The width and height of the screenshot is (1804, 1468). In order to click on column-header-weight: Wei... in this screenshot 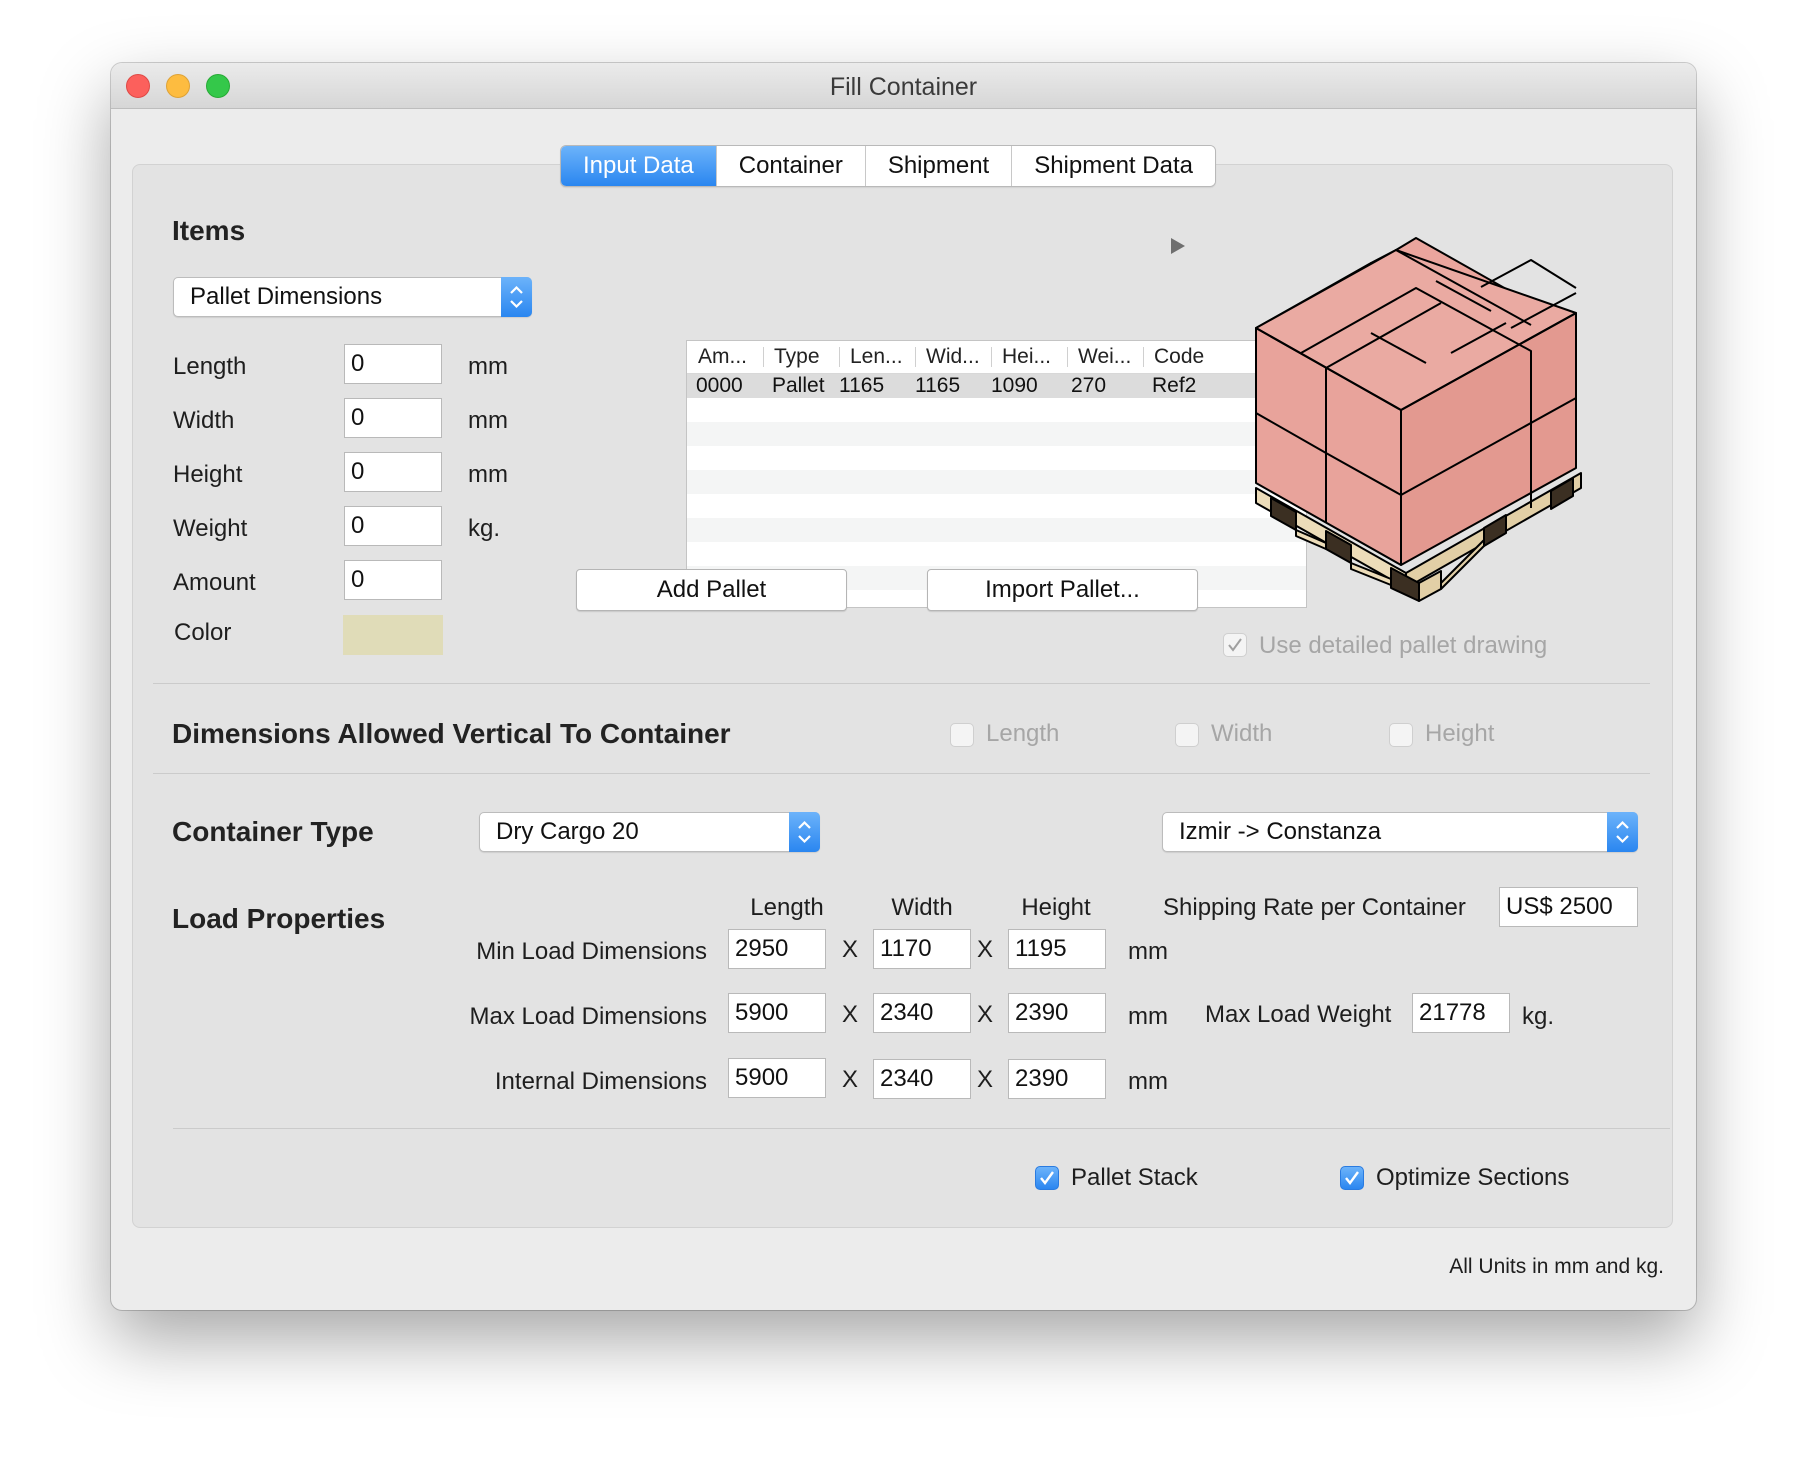, I will do `click(1109, 357)`.